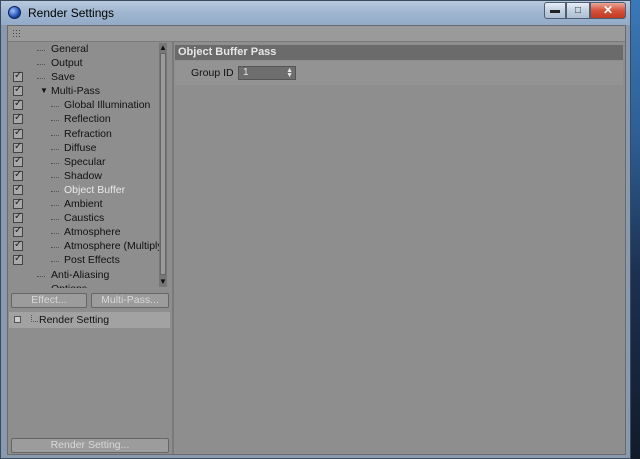 The image size is (640, 459). I want to click on grip-icon, so click(17, 33).